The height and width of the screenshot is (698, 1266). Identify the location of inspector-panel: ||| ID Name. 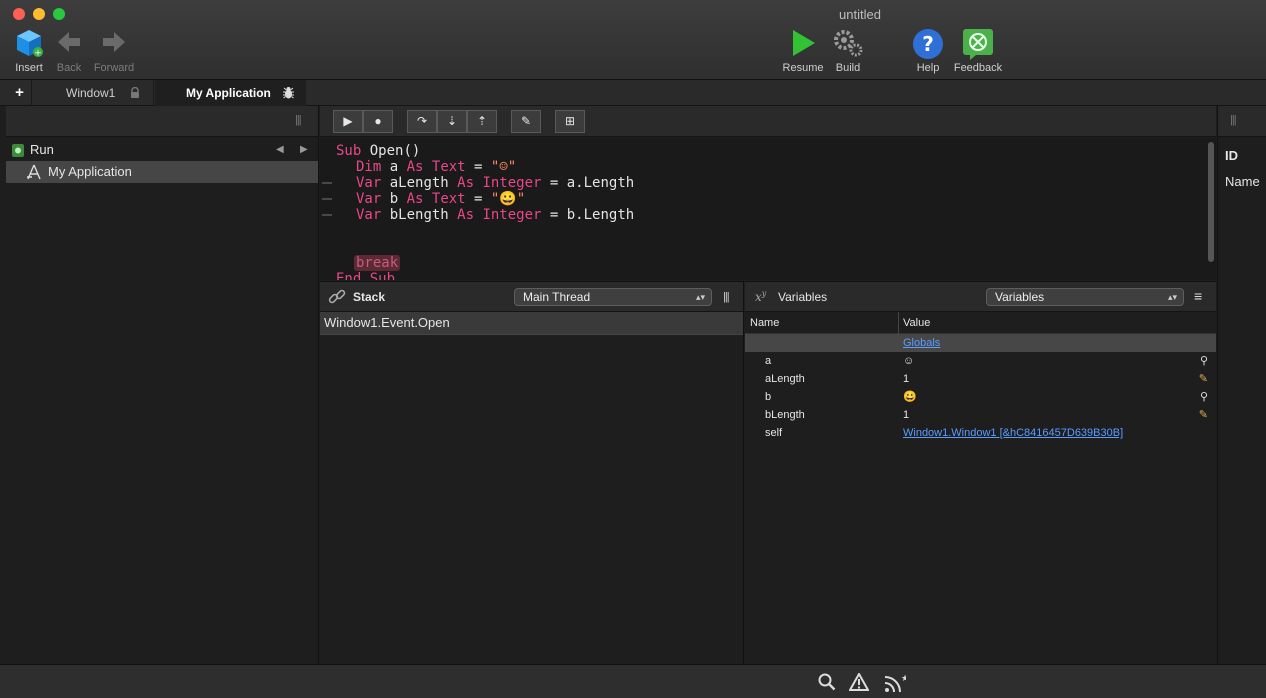
(1241, 385).